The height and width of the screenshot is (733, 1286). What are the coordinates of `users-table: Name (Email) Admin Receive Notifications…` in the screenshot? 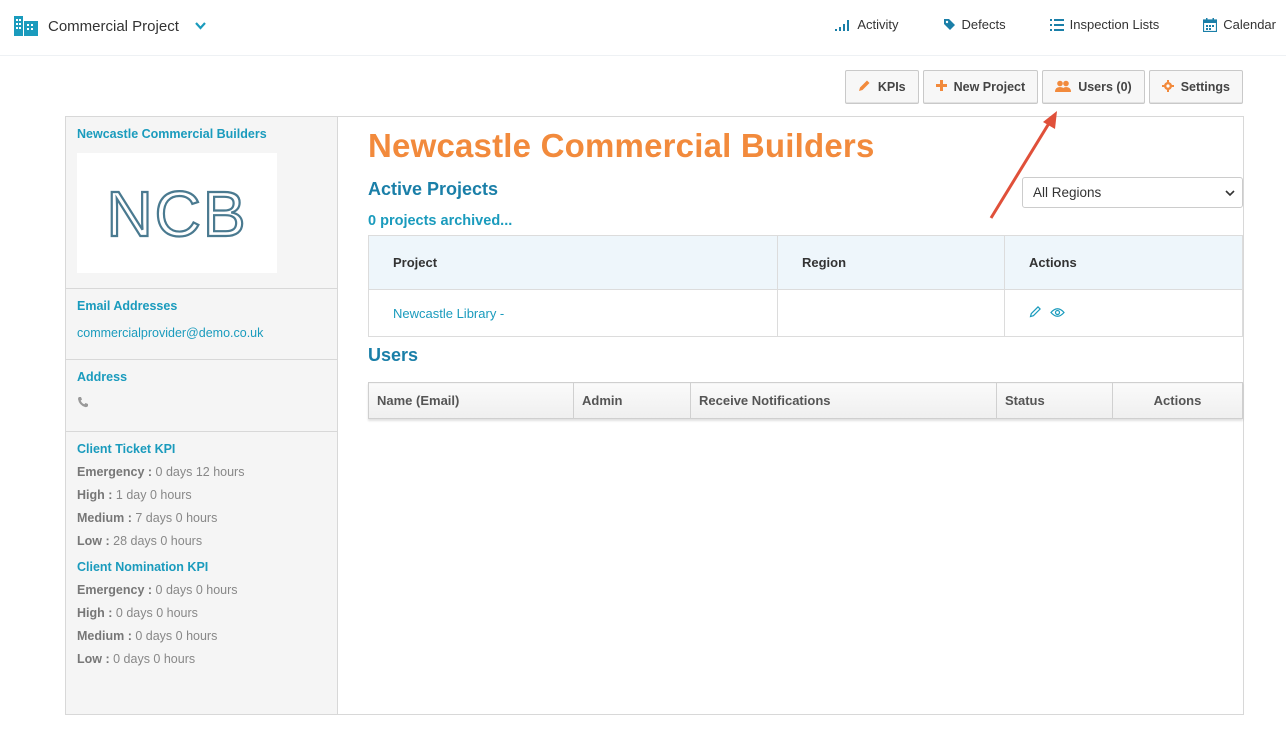 It's located at (805, 400).